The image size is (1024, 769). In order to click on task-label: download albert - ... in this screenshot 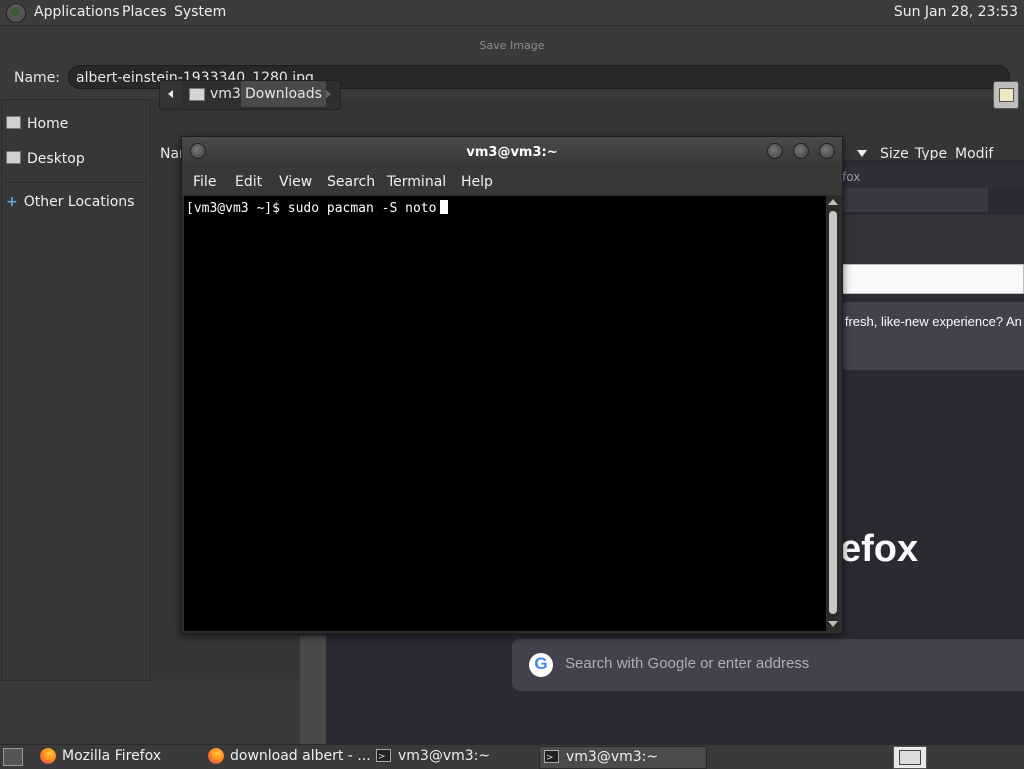, I will do `click(300, 756)`.